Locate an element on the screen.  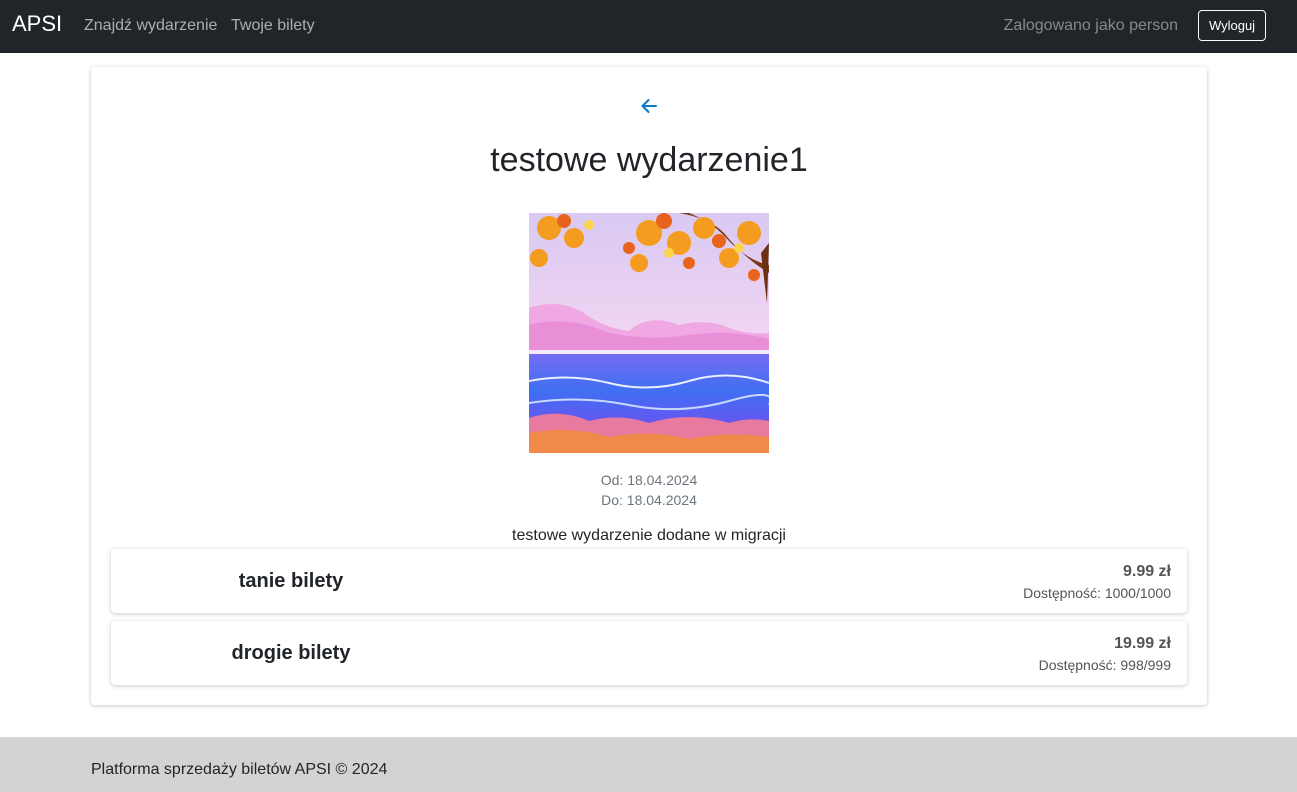
nav-link-your-tickets: Twoje bilety is located at coordinates (273, 26).